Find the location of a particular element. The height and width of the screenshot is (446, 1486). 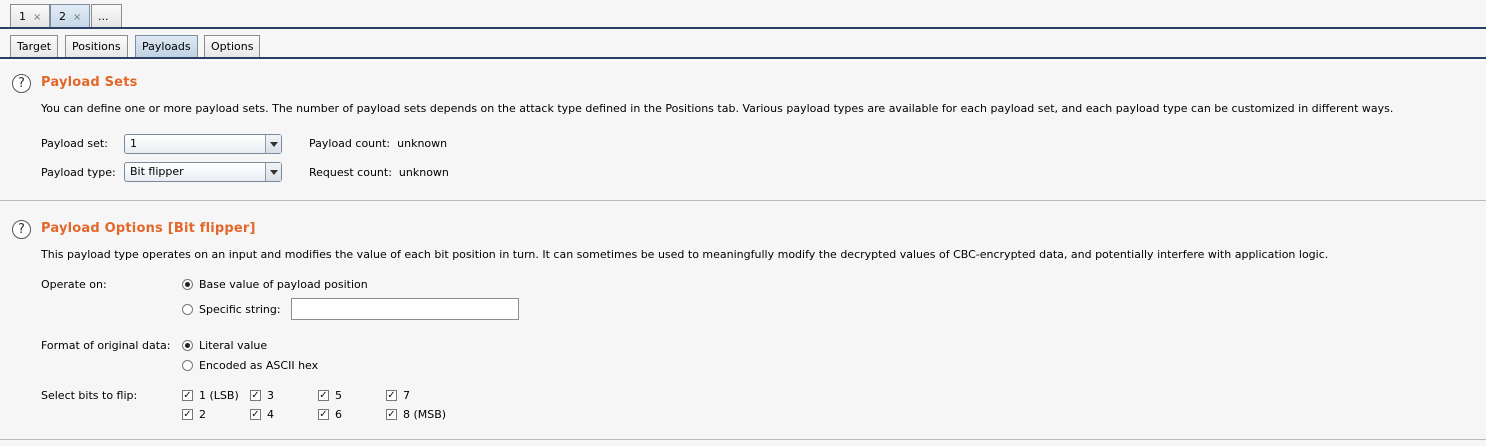

section-title-payload-options: Payload Options [Bit flipper] is located at coordinates (148, 228).